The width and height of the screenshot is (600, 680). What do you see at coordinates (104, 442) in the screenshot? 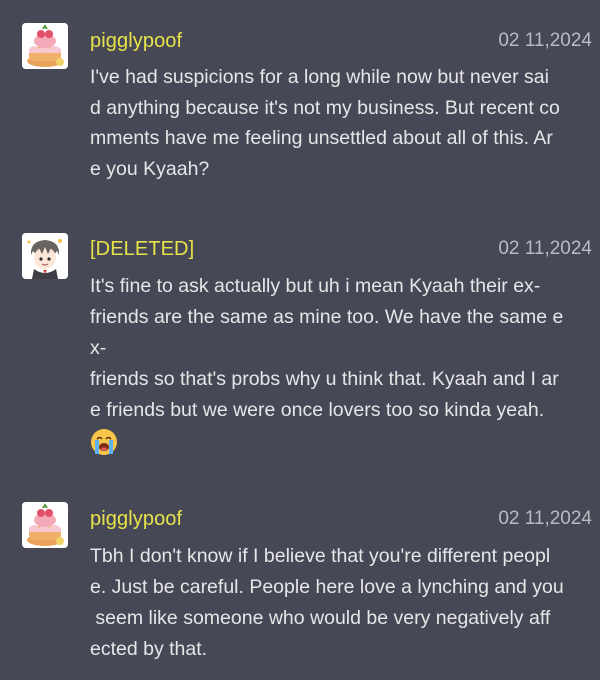
I see `loudly-crying-face-emoji` at bounding box center [104, 442].